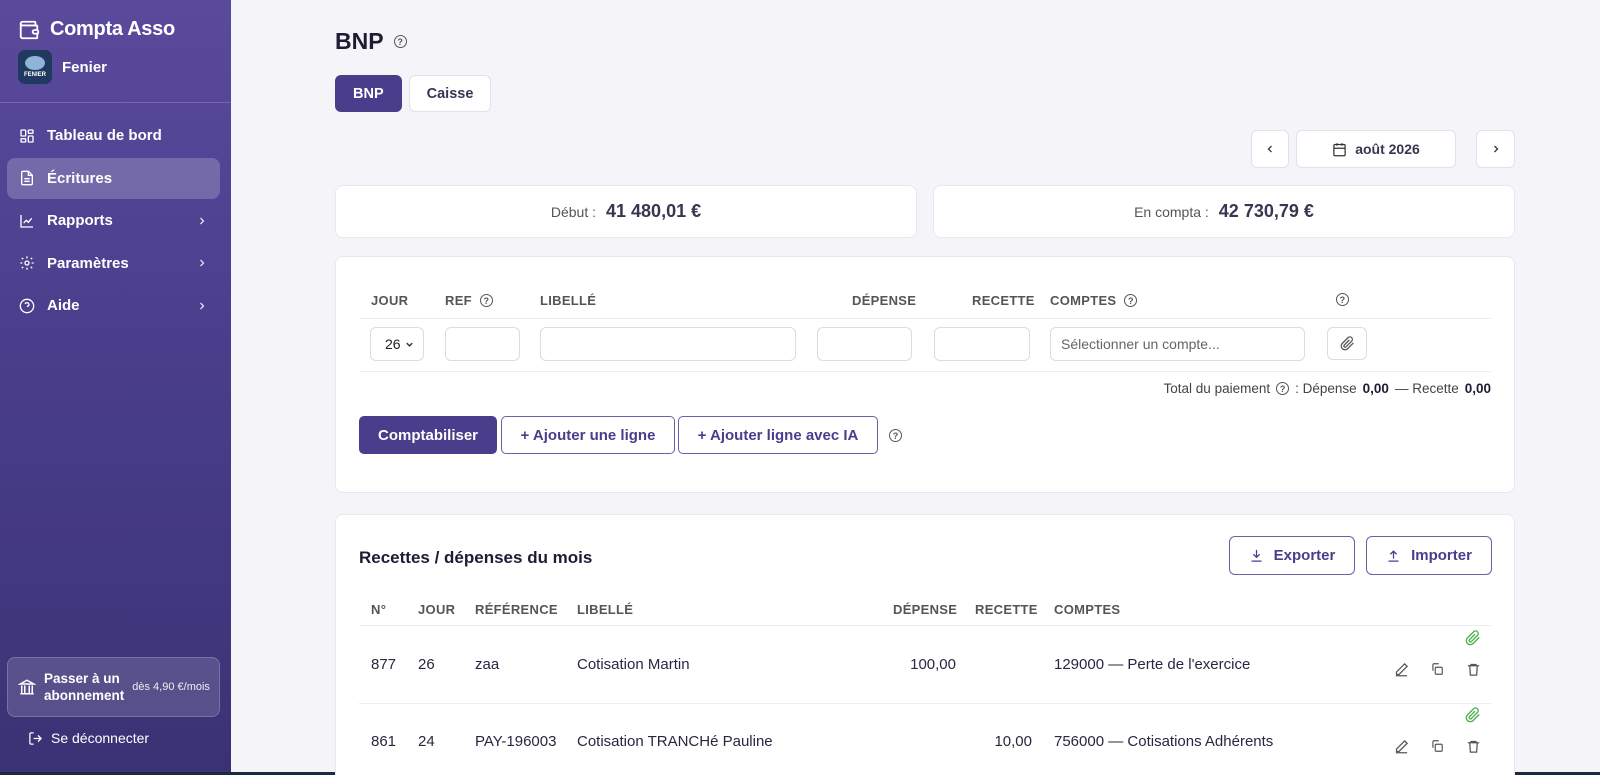  I want to click on tab-caisse: Caisse, so click(450, 93).